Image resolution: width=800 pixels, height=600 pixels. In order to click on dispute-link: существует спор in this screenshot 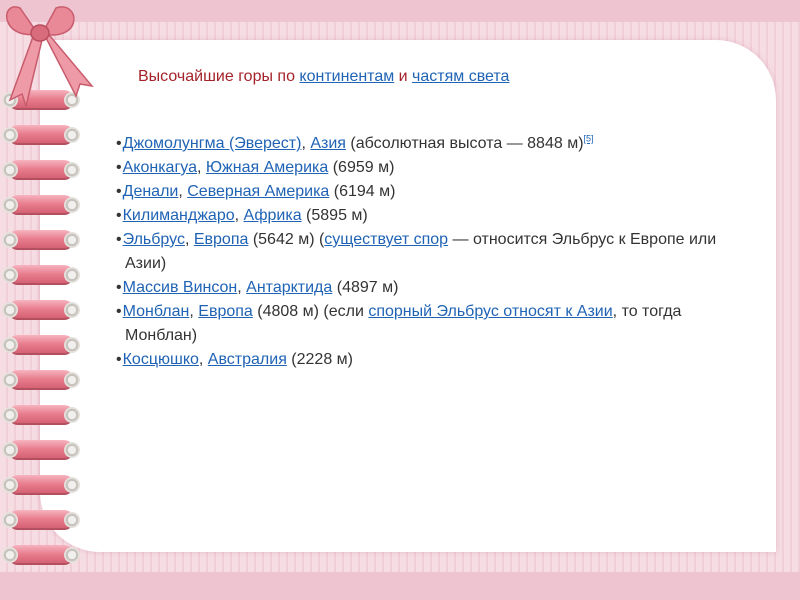, I will do `click(386, 239)`.